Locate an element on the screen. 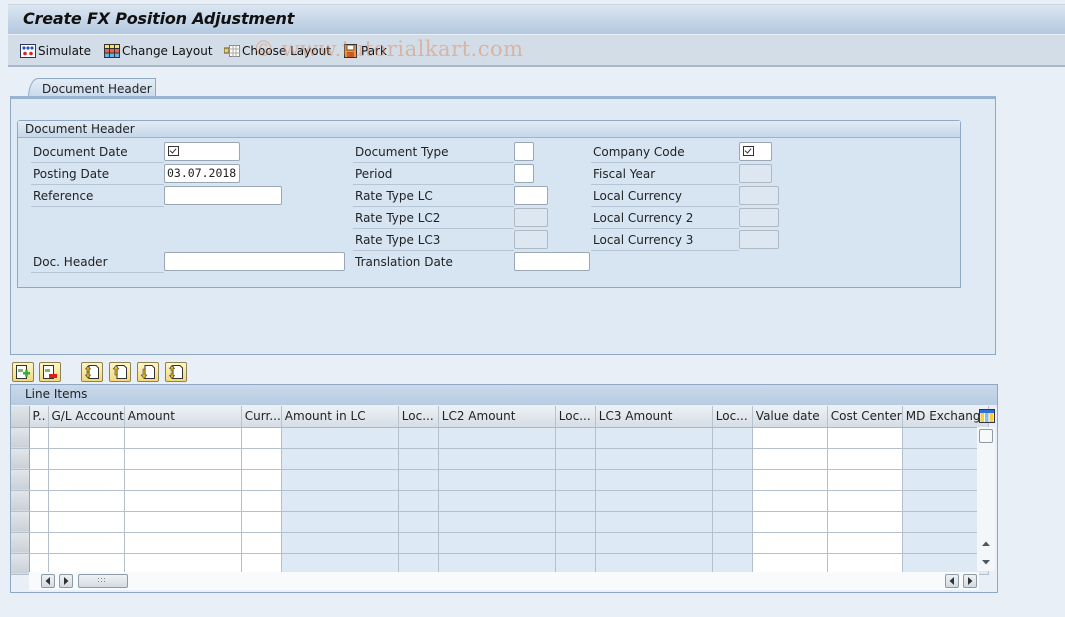 Image resolution: width=1065 pixels, height=617 pixels. scroll-left-button is located at coordinates (48, 581).